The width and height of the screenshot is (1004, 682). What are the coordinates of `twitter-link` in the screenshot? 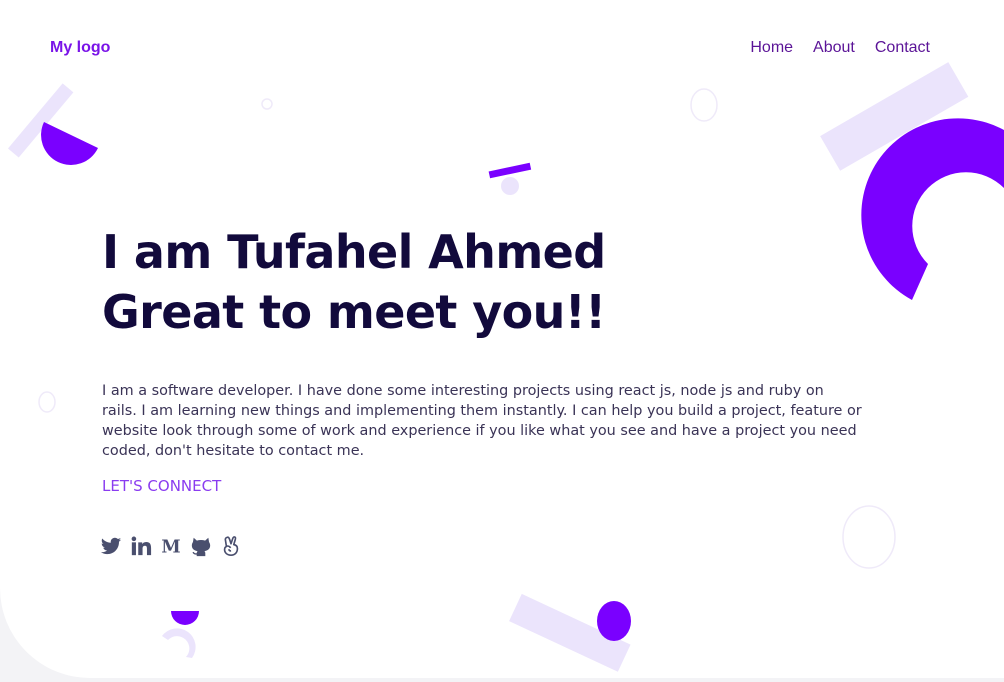 It's located at (111, 546).